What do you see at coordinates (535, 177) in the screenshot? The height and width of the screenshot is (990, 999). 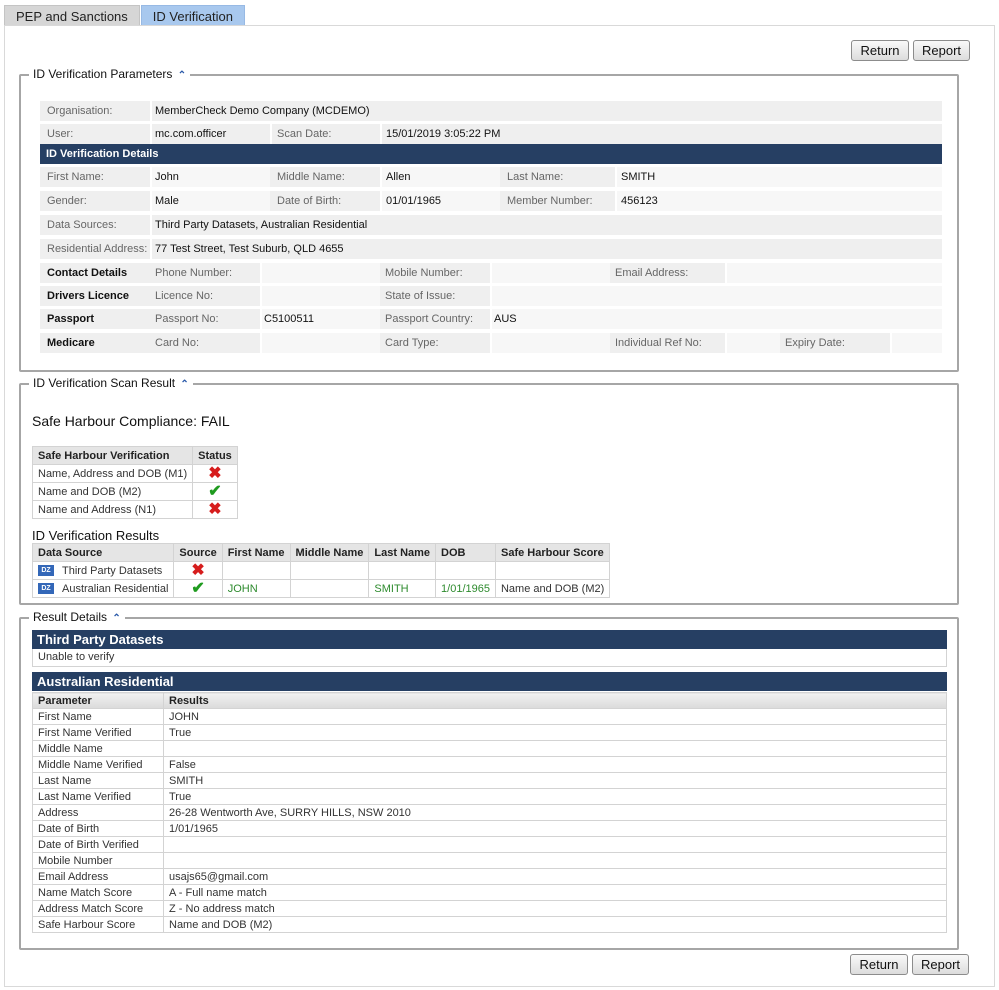 I see `last-name-label: Last Name:` at bounding box center [535, 177].